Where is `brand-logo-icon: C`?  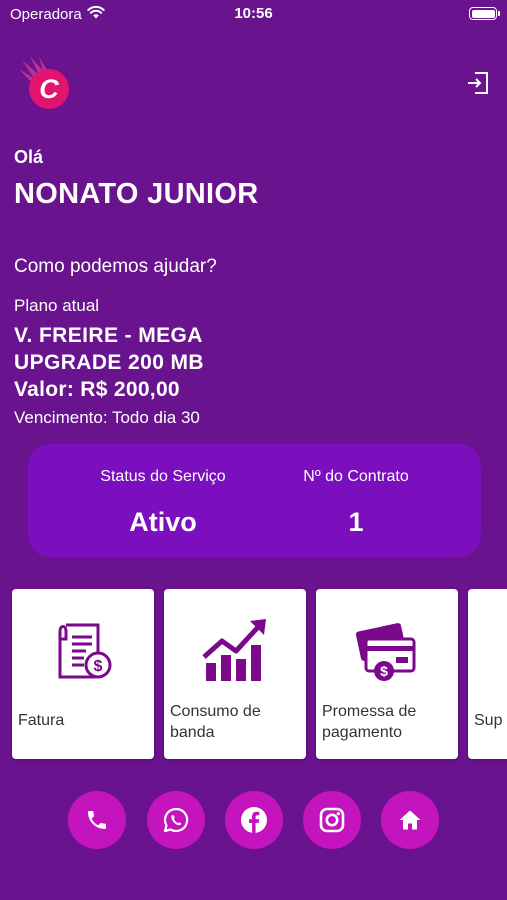
brand-logo-icon: C is located at coordinates (45, 83).